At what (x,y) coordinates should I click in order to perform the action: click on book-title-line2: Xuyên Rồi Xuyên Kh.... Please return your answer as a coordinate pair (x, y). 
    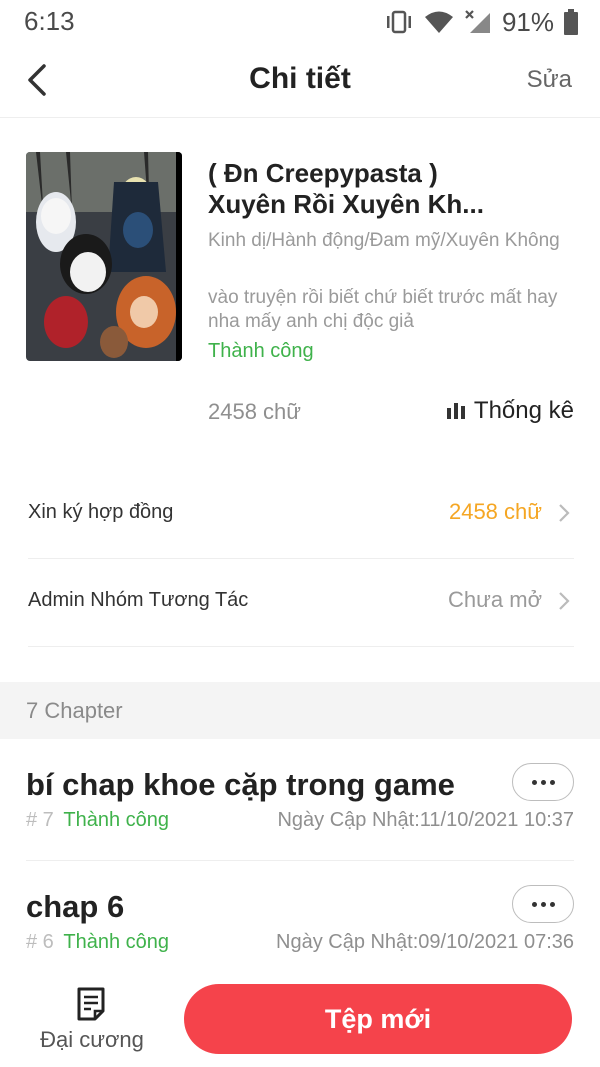
    Looking at the image, I should click on (346, 204).